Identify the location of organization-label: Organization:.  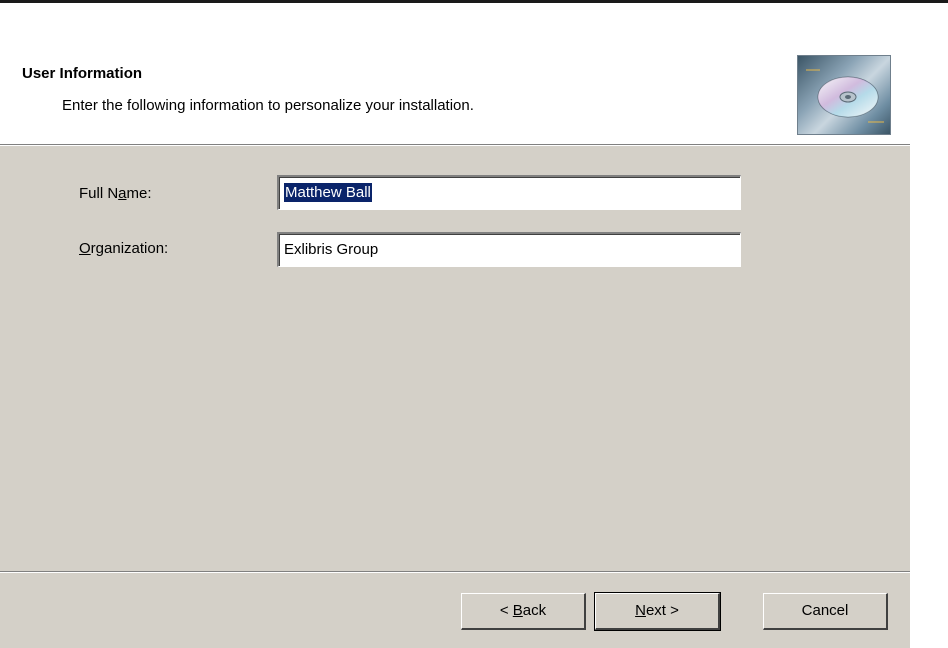
(123, 248).